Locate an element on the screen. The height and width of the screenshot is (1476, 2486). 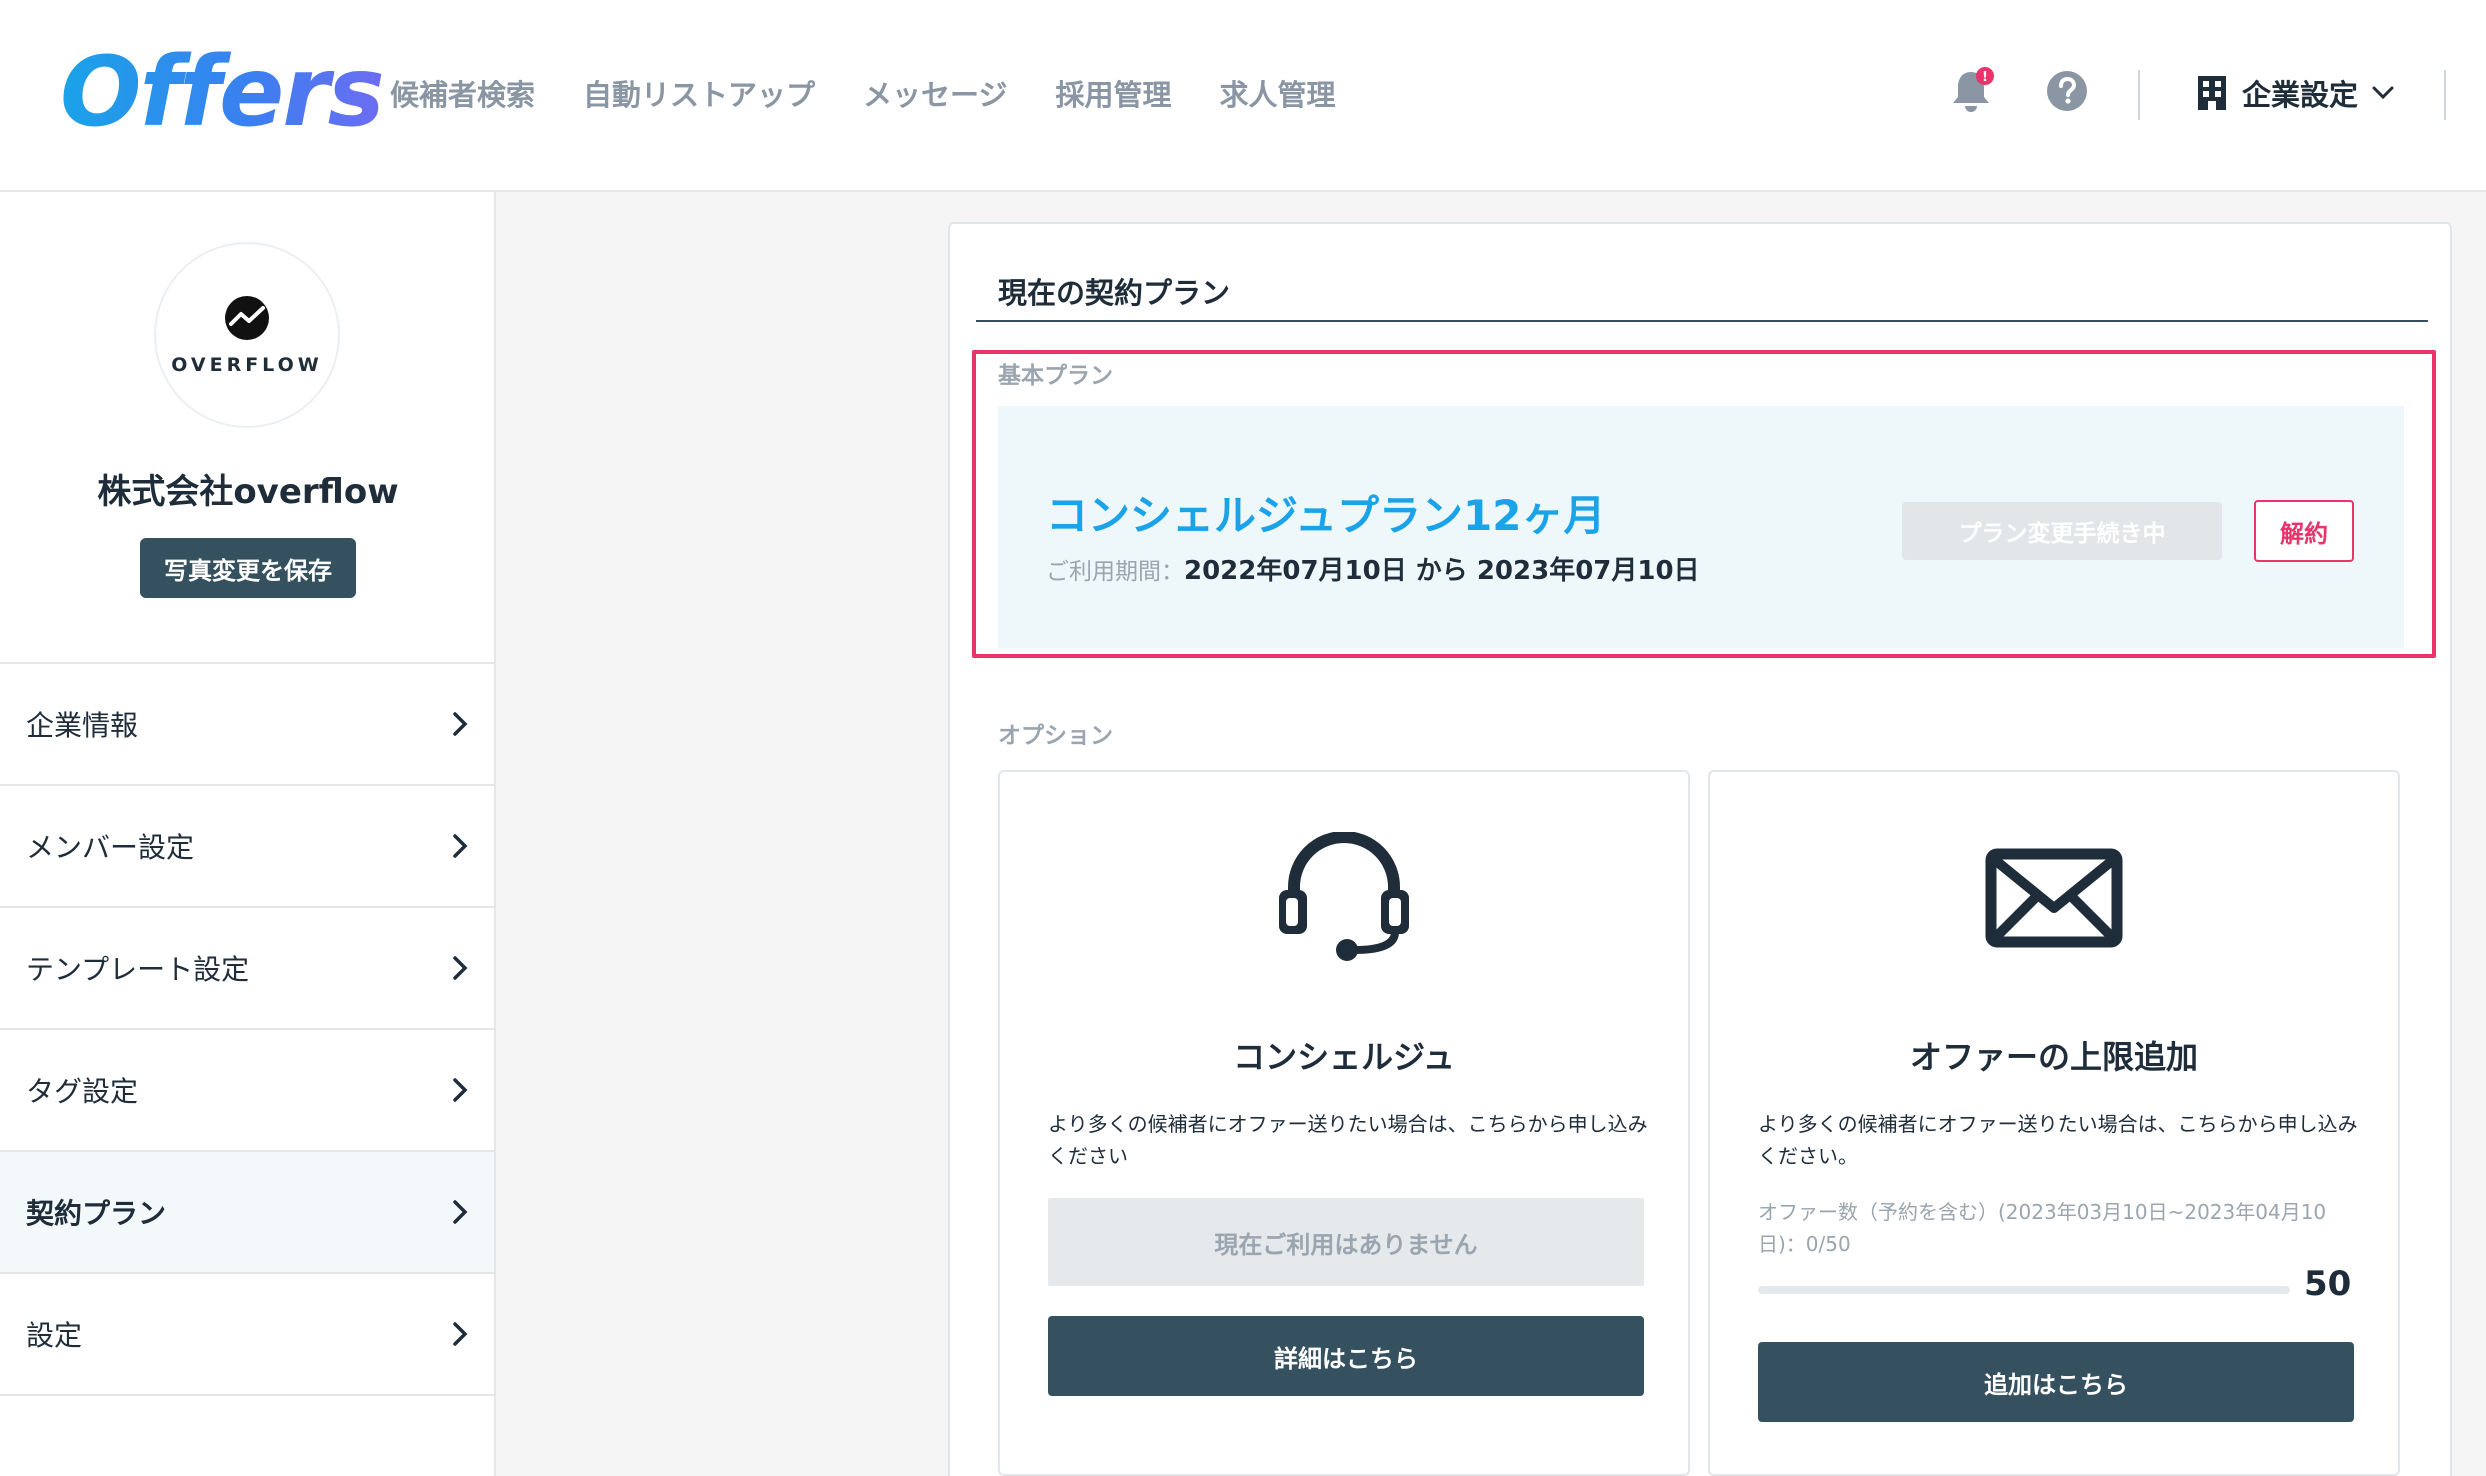
avatar-text: OVERFLOW is located at coordinates (247, 365).